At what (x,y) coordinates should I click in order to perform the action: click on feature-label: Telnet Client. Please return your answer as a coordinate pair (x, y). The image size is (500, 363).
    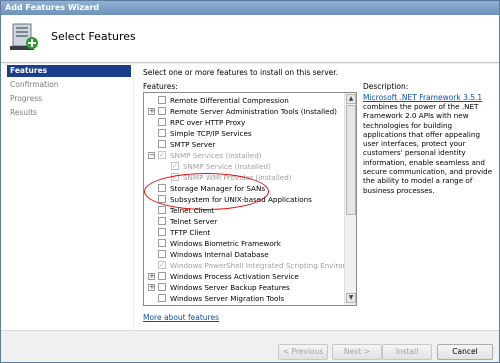
    Looking at the image, I should click on (192, 210).